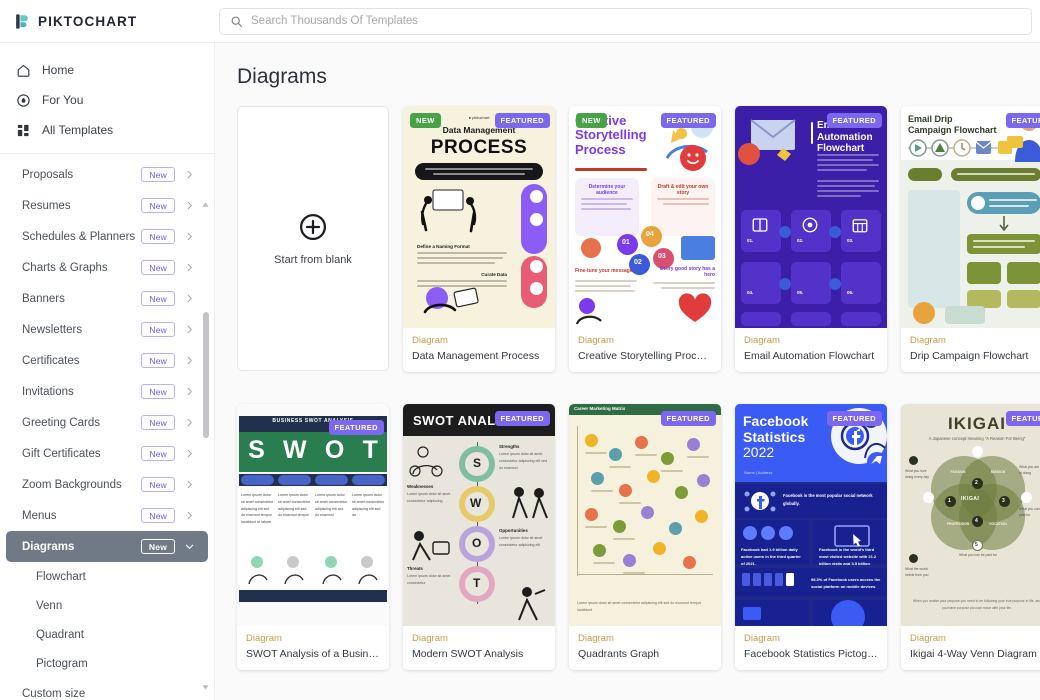 The image size is (1040, 700). Describe the element at coordinates (107, 605) in the screenshot. I see `sidebar-subitem-venn: Venn` at that location.